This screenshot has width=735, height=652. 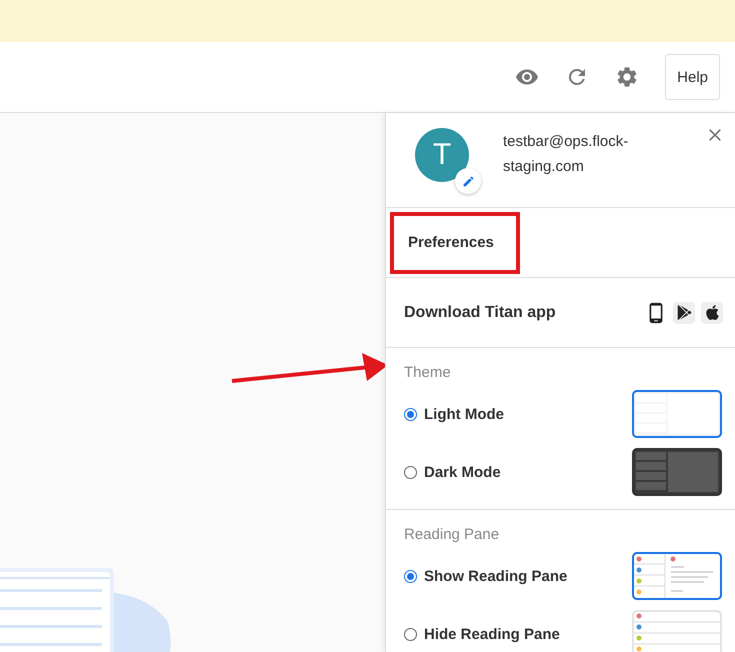 What do you see at coordinates (496, 576) in the screenshot?
I see `option-label: Show Reading Pane` at bounding box center [496, 576].